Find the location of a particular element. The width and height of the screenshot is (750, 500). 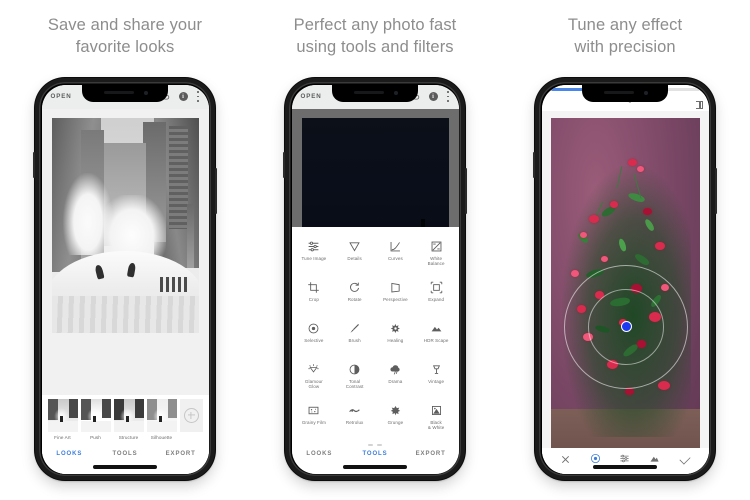

edited-photo-bw-street is located at coordinates (125, 225).